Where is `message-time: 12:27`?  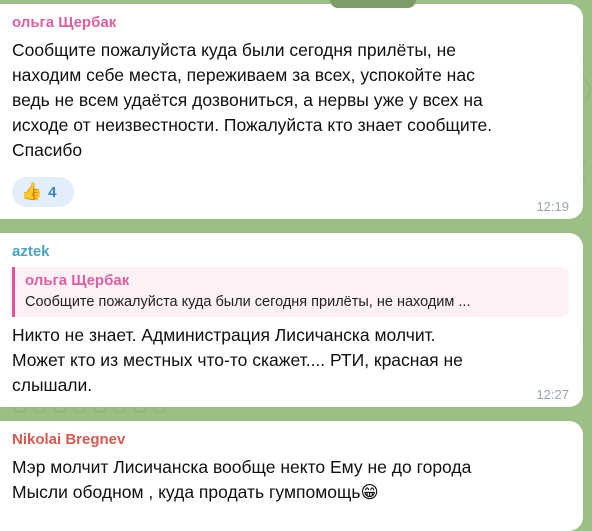 message-time: 12:27 is located at coordinates (552, 394).